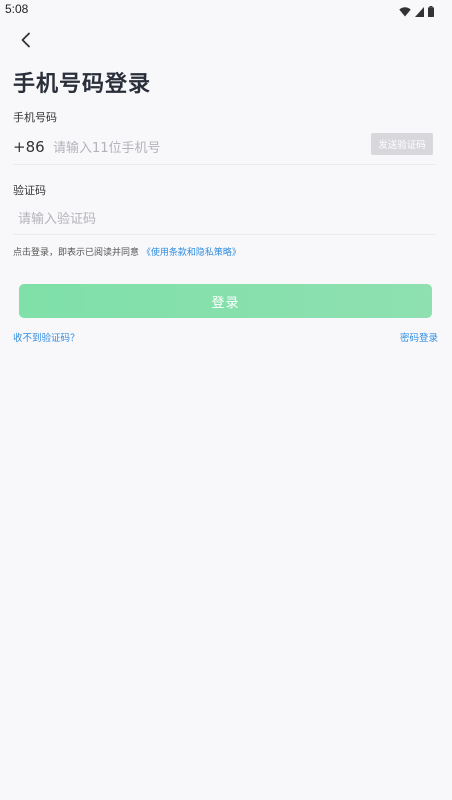  I want to click on password-login-link: 密码登录, so click(419, 337).